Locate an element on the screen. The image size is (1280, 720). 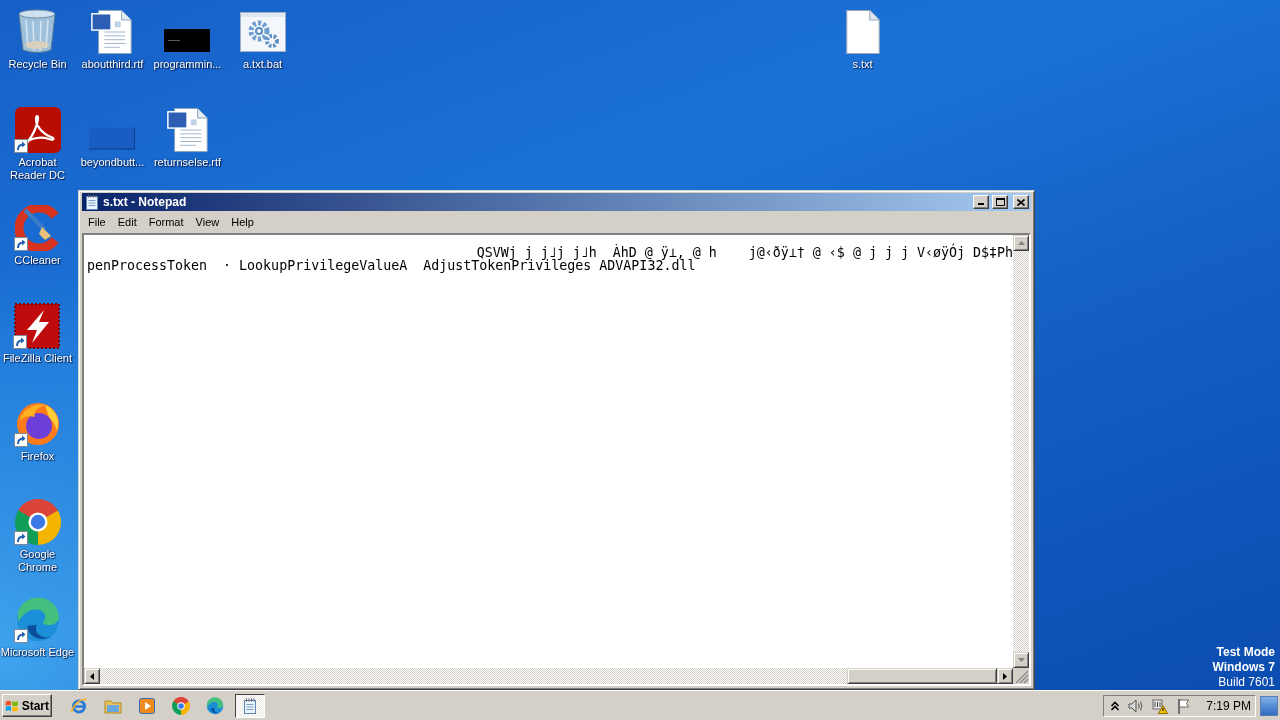
menu-item: Help is located at coordinates (242, 221).